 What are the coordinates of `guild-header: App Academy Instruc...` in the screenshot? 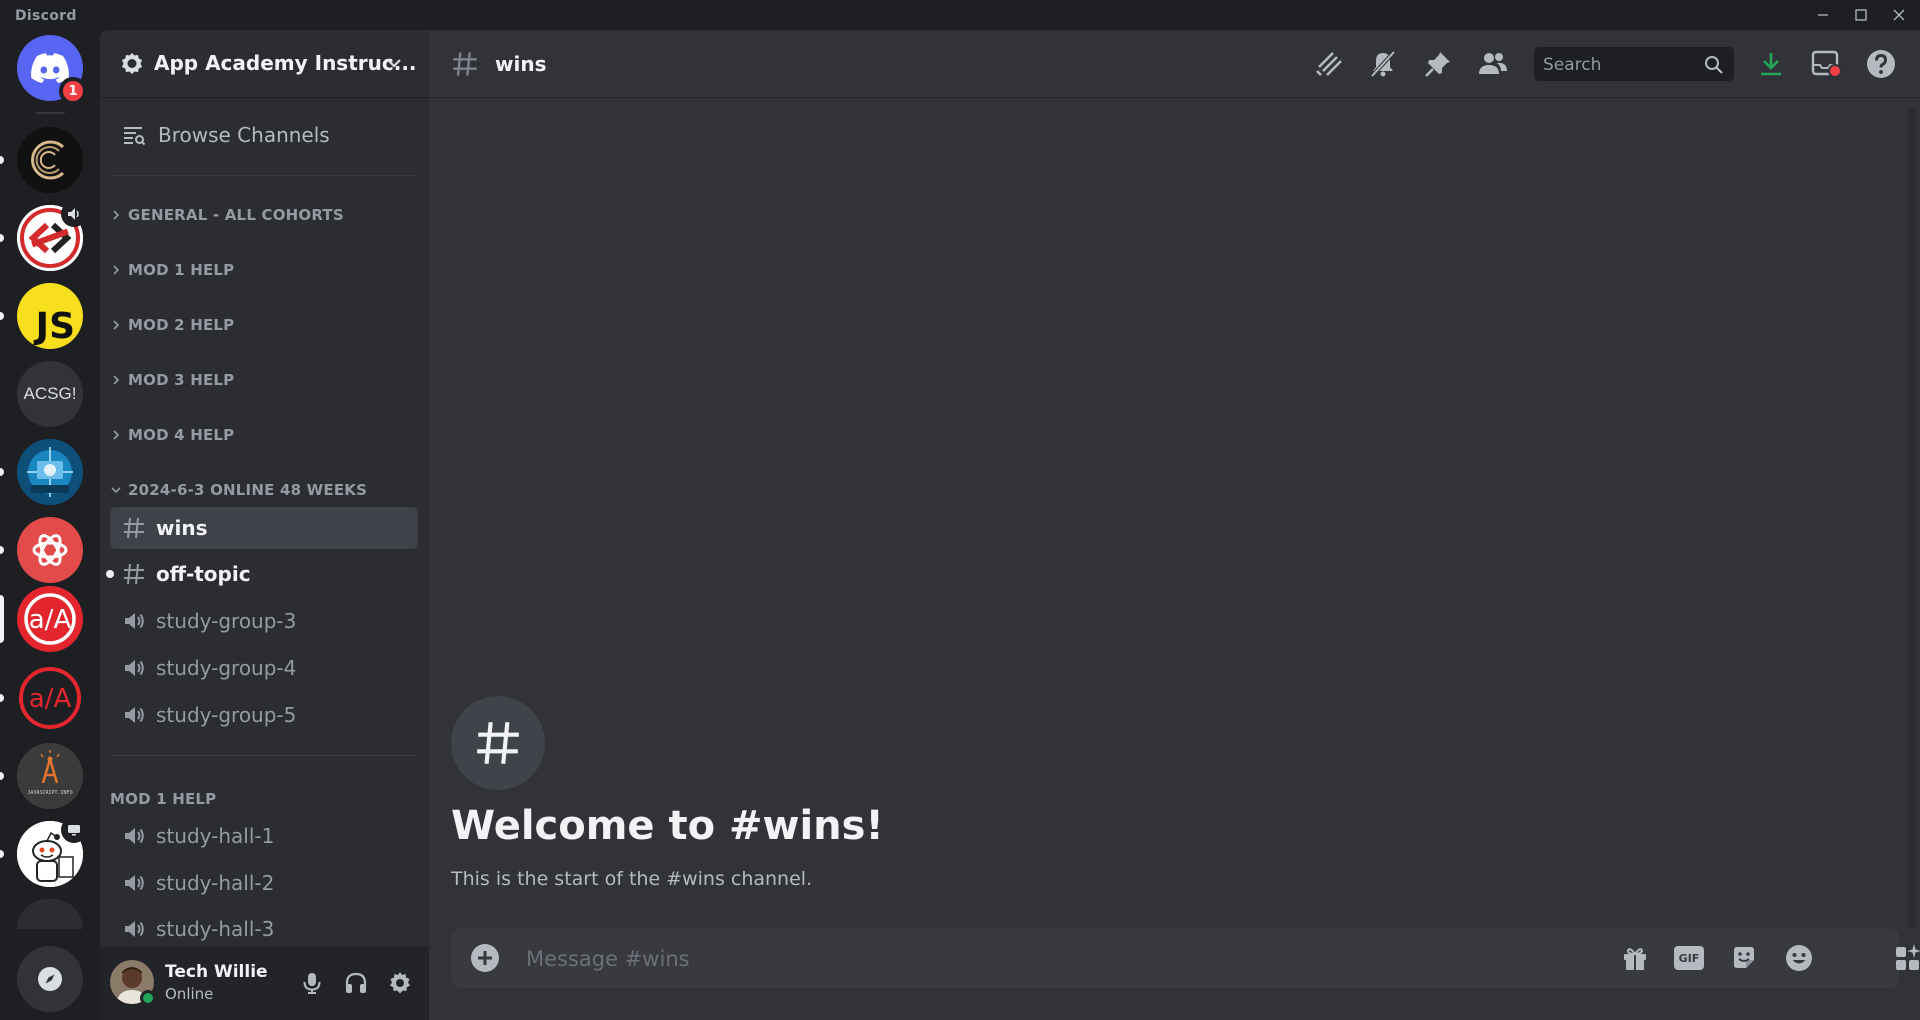 It's located at (264, 64).